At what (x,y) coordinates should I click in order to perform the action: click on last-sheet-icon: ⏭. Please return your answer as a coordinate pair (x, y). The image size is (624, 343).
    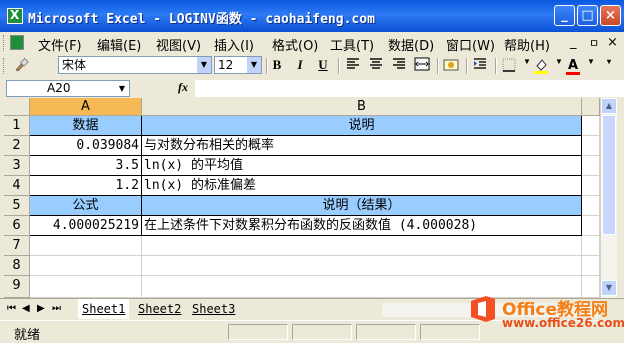
    Looking at the image, I should click on (56, 308).